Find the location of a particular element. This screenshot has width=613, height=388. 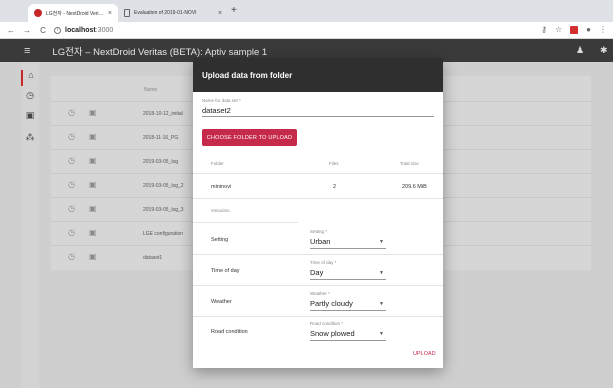

road-condition-select-underline is located at coordinates (348, 340).